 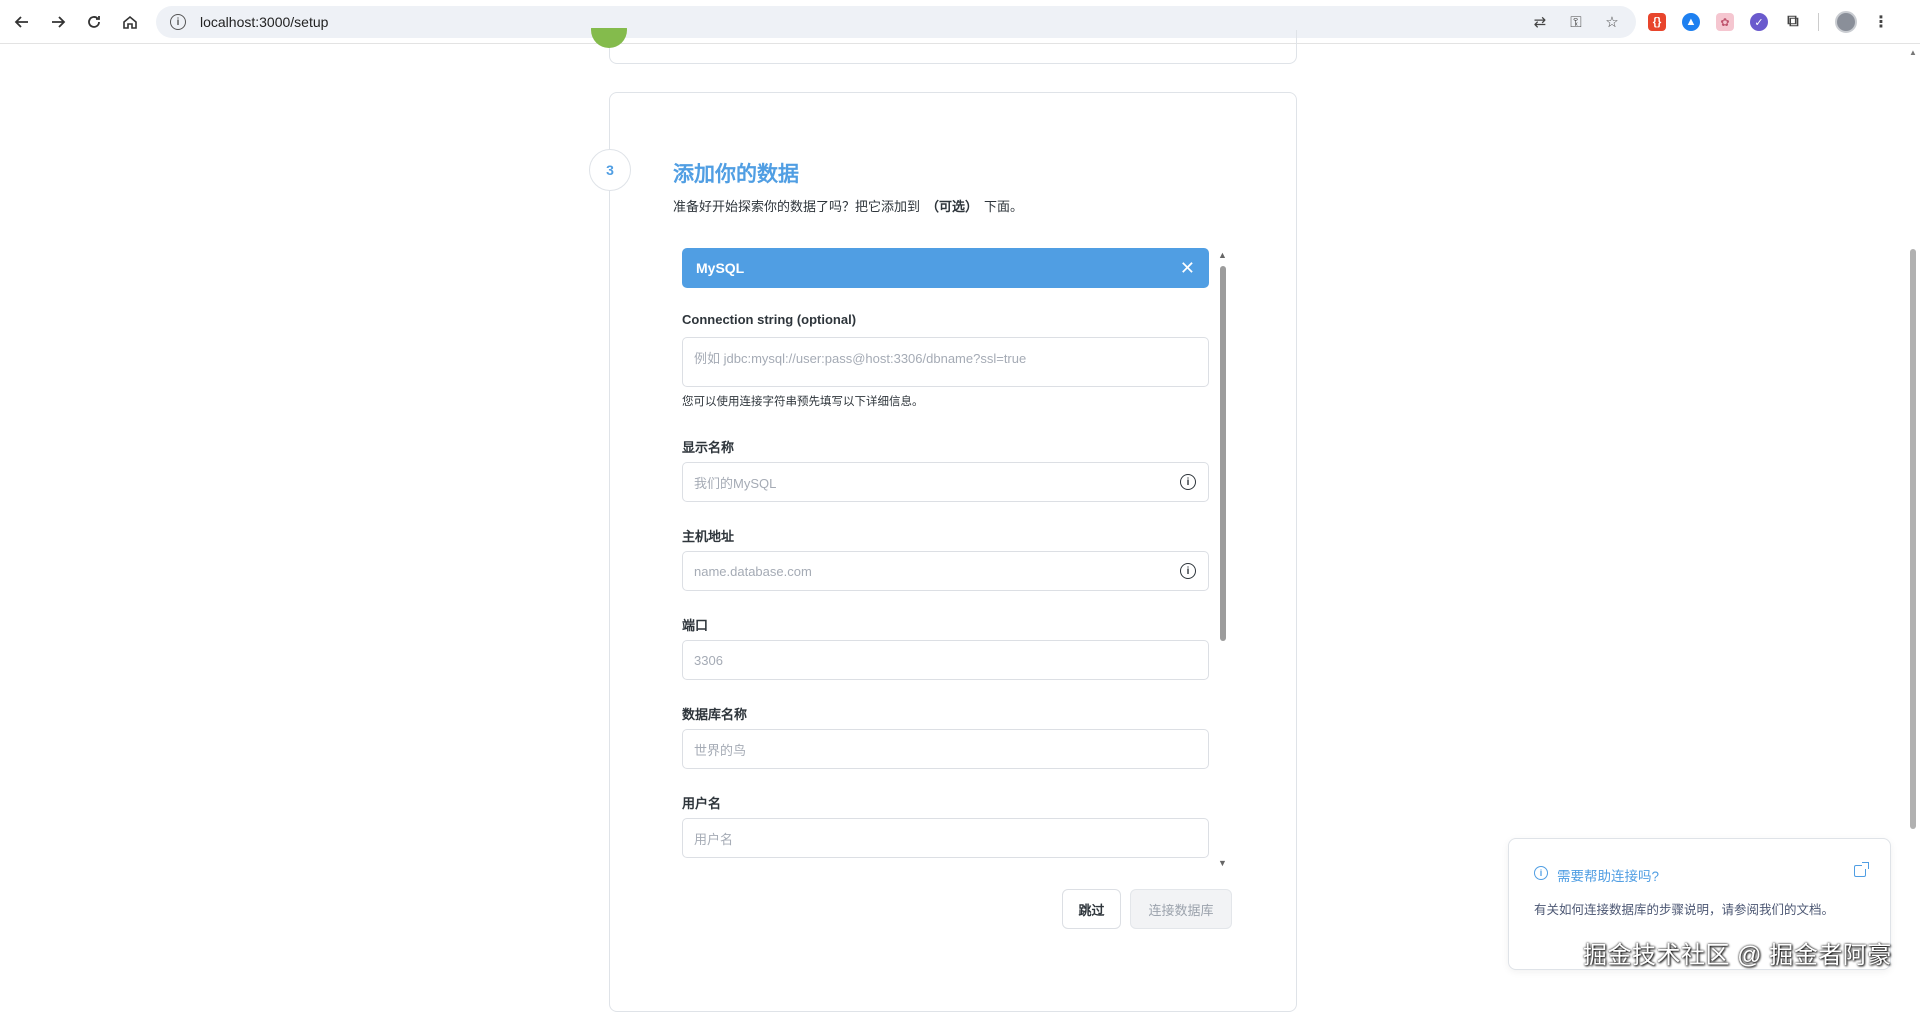 I want to click on forward-button, so click(x=58, y=22).